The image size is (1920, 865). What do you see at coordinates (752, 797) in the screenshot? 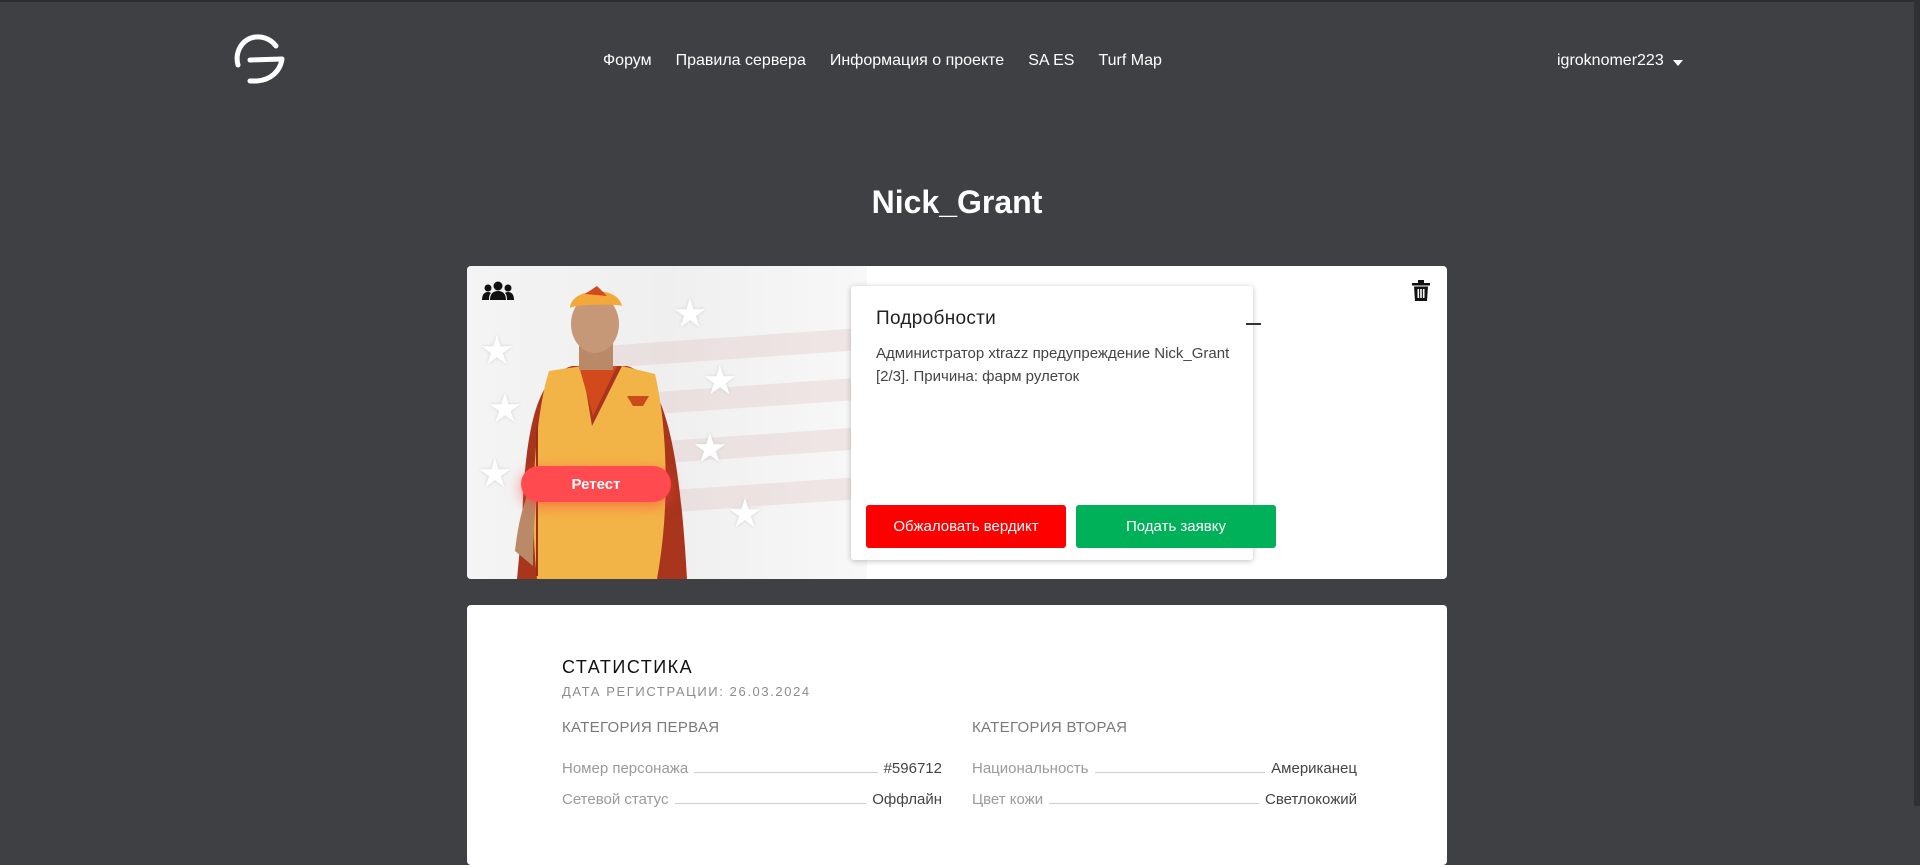
I see `stat-row: Сетевой статус Оффлайн` at bounding box center [752, 797].